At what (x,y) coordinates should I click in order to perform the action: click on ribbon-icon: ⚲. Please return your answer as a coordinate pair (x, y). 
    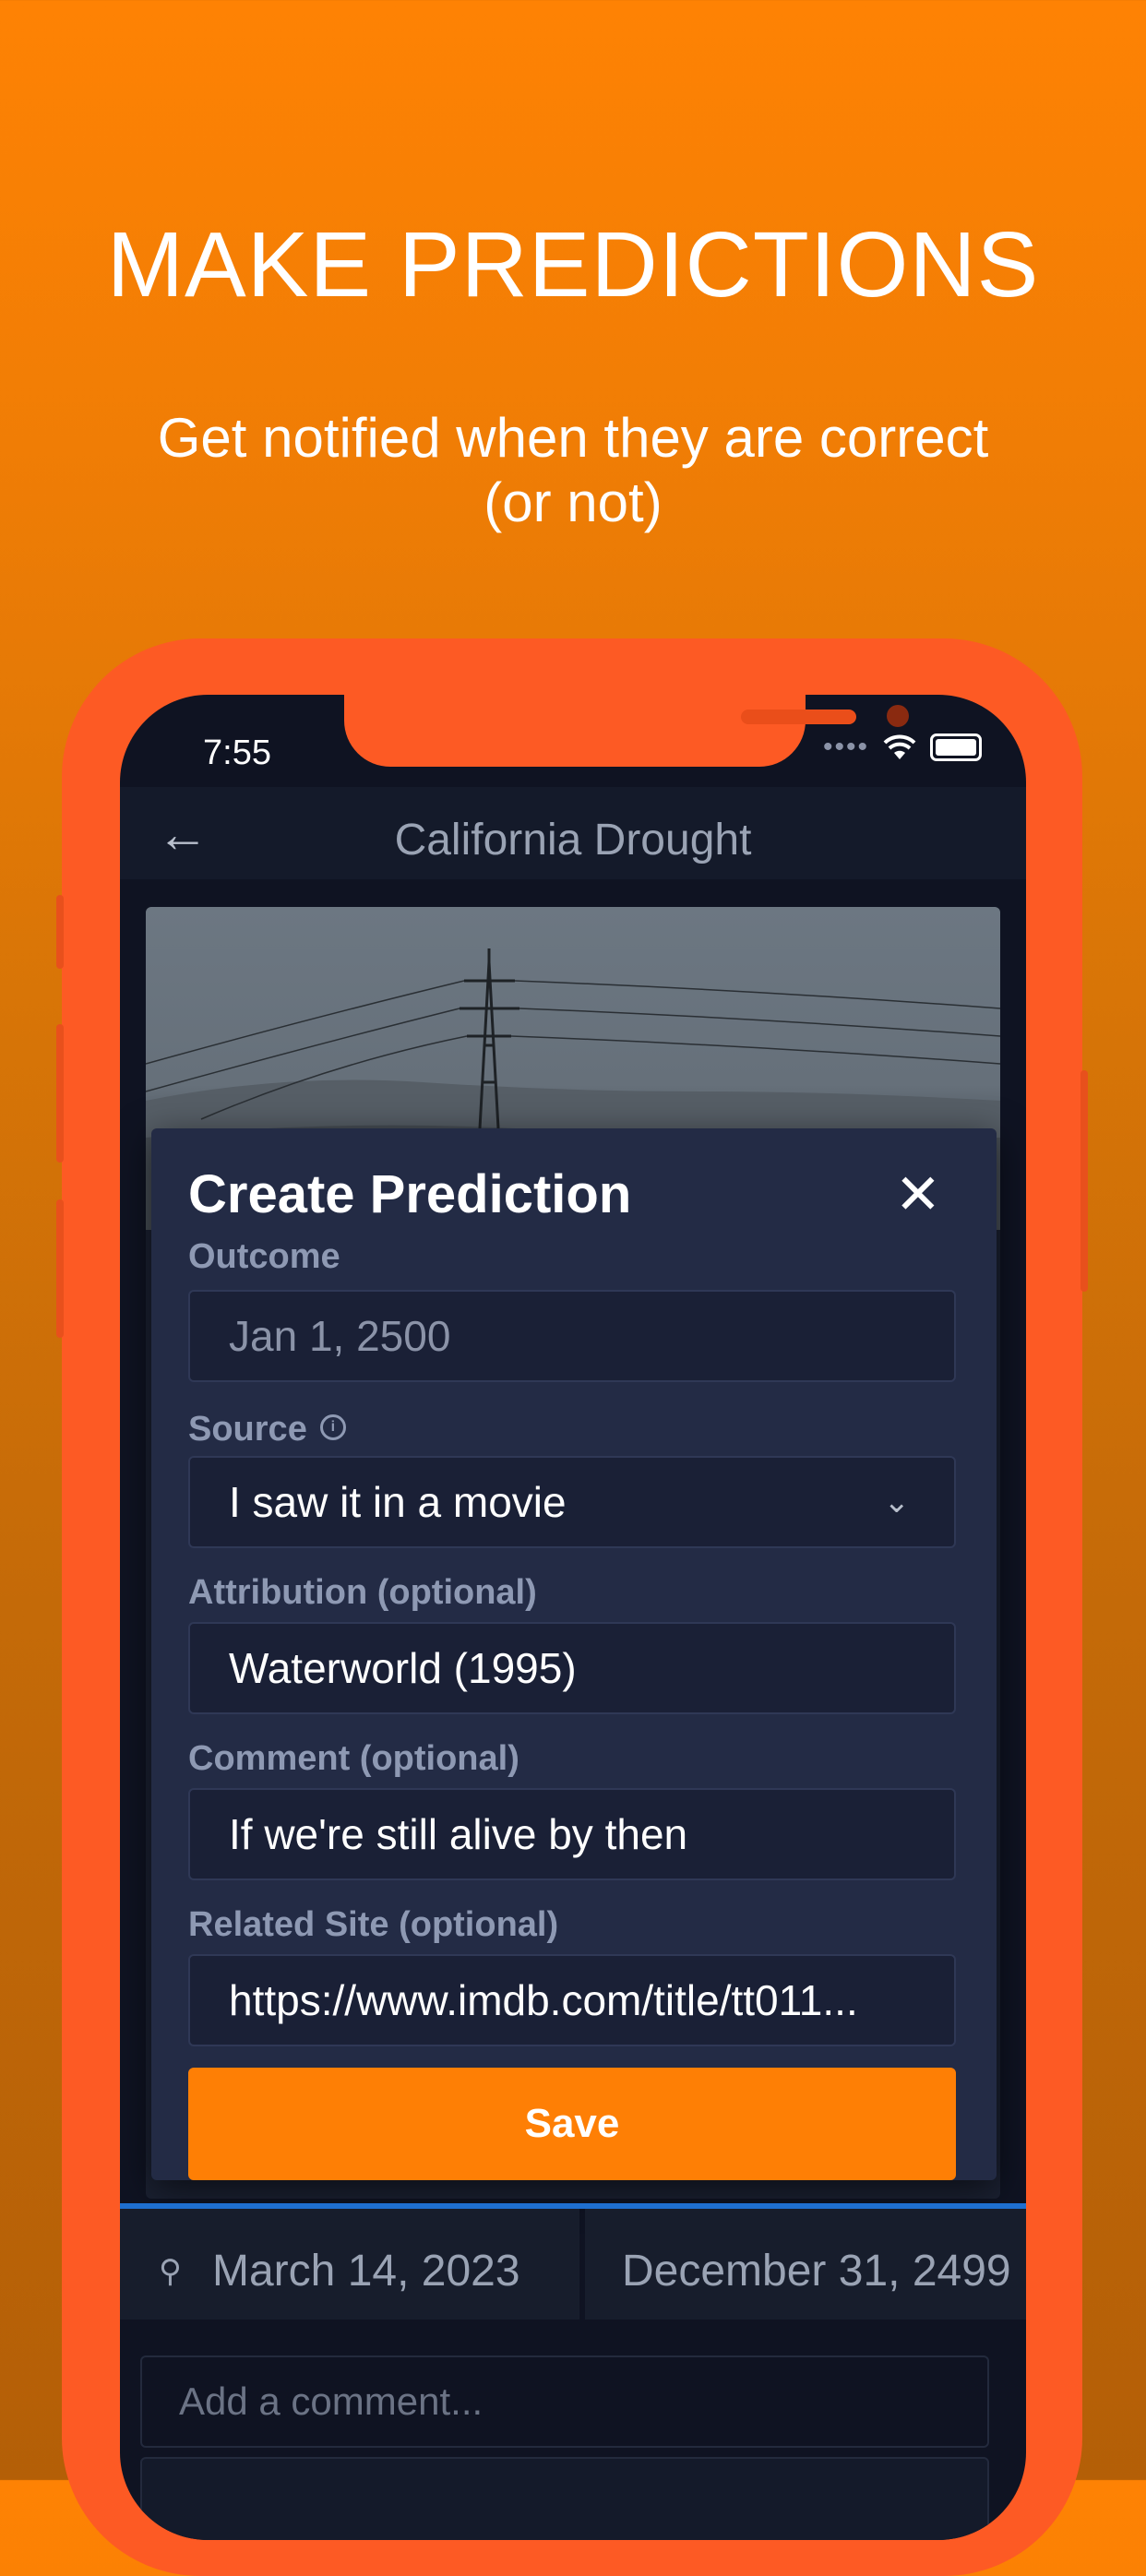
    Looking at the image, I should click on (171, 2272).